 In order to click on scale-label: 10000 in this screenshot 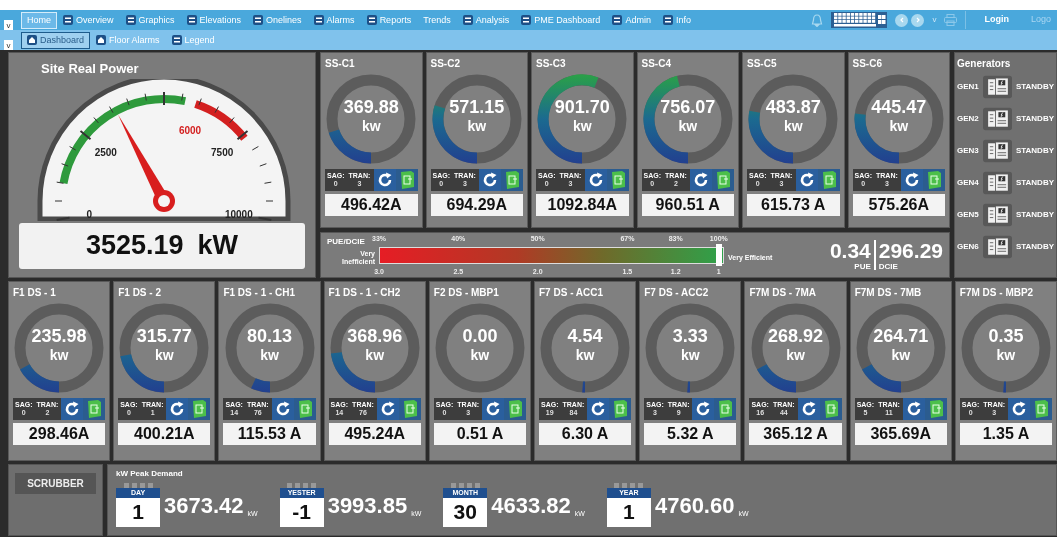, I will do `click(238, 214)`.